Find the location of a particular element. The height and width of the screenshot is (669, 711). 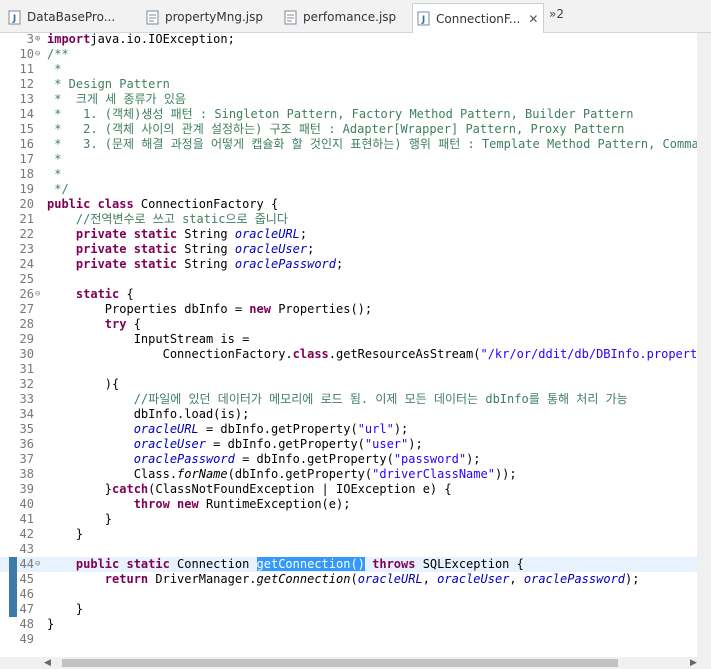

code-line: 25 is located at coordinates (348, 279).